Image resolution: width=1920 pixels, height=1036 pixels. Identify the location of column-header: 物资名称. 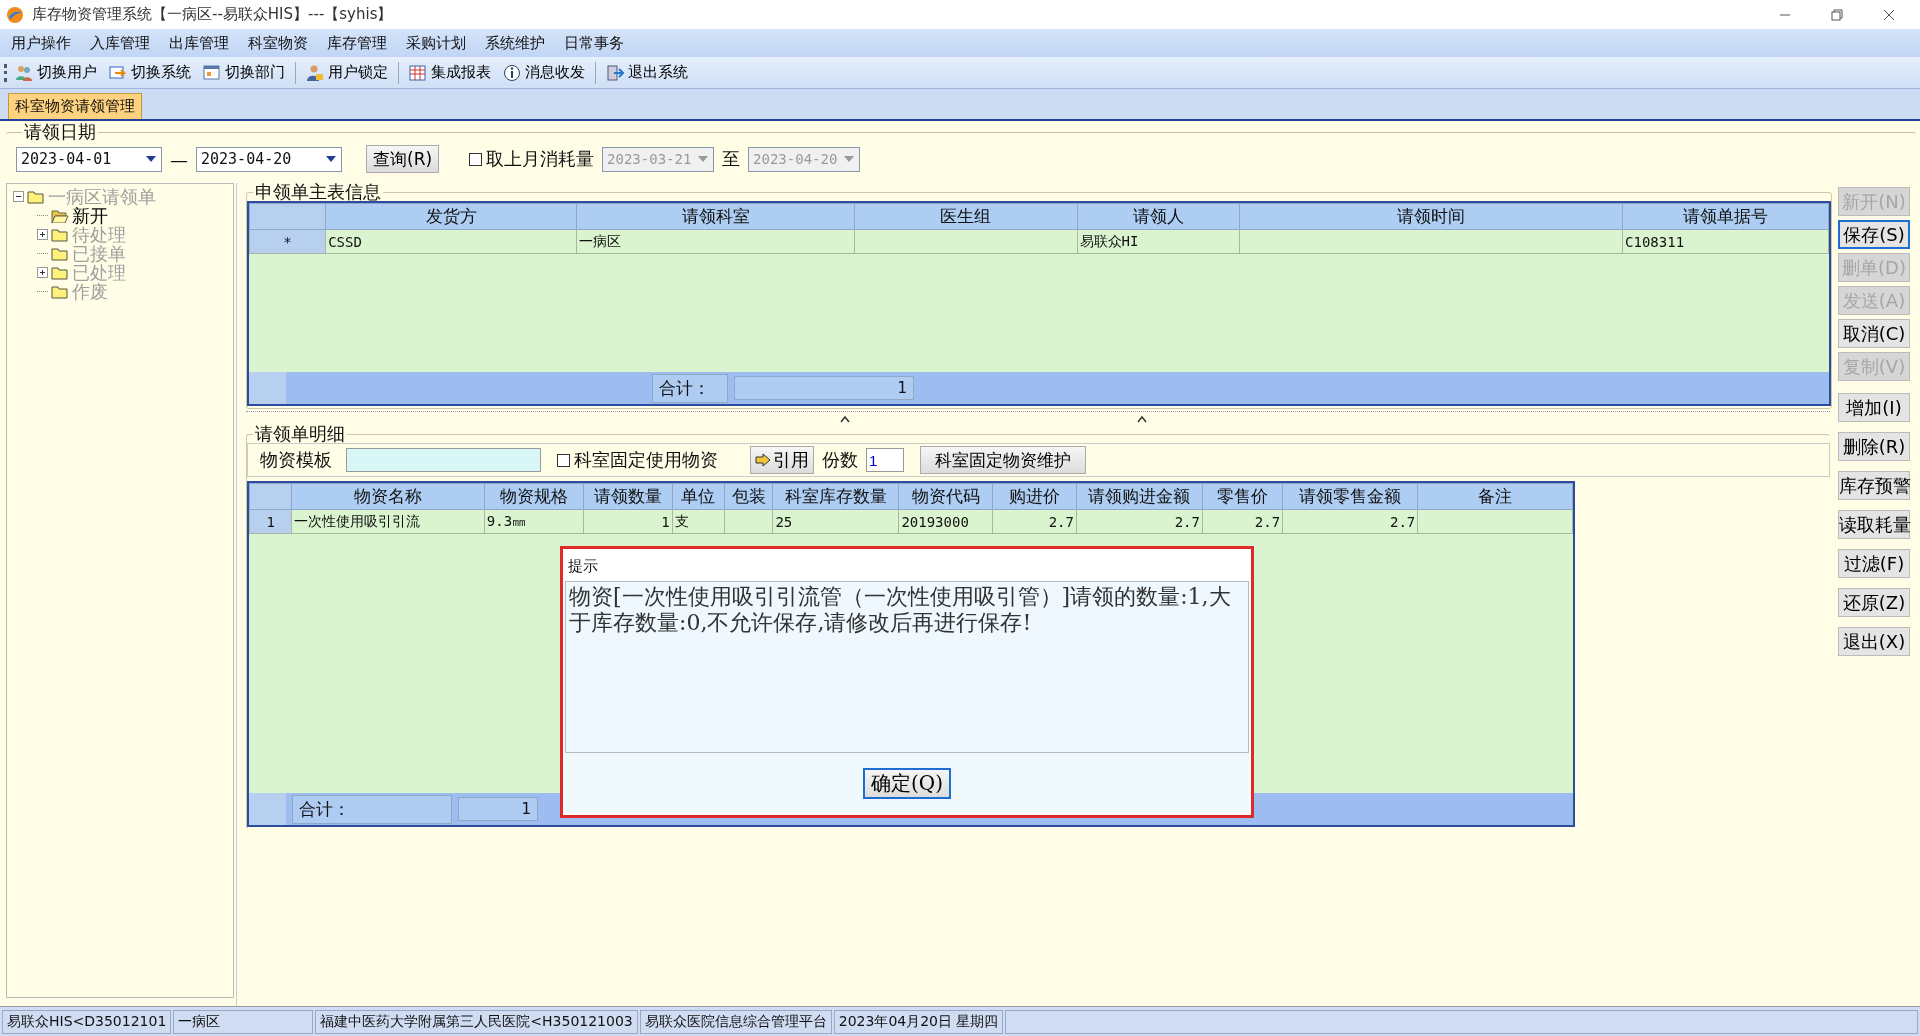
(388, 496).